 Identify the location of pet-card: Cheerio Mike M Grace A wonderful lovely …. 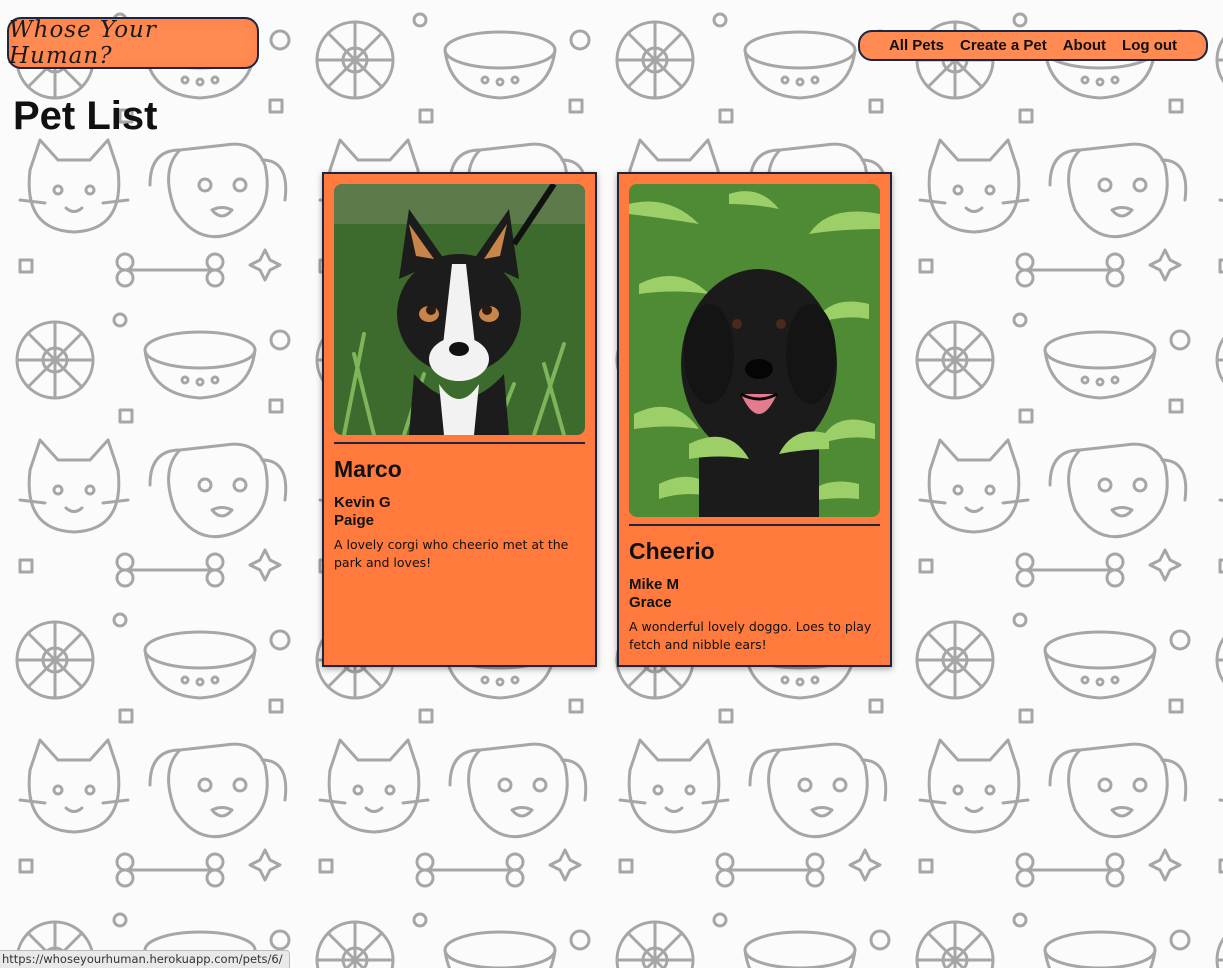
(754, 419).